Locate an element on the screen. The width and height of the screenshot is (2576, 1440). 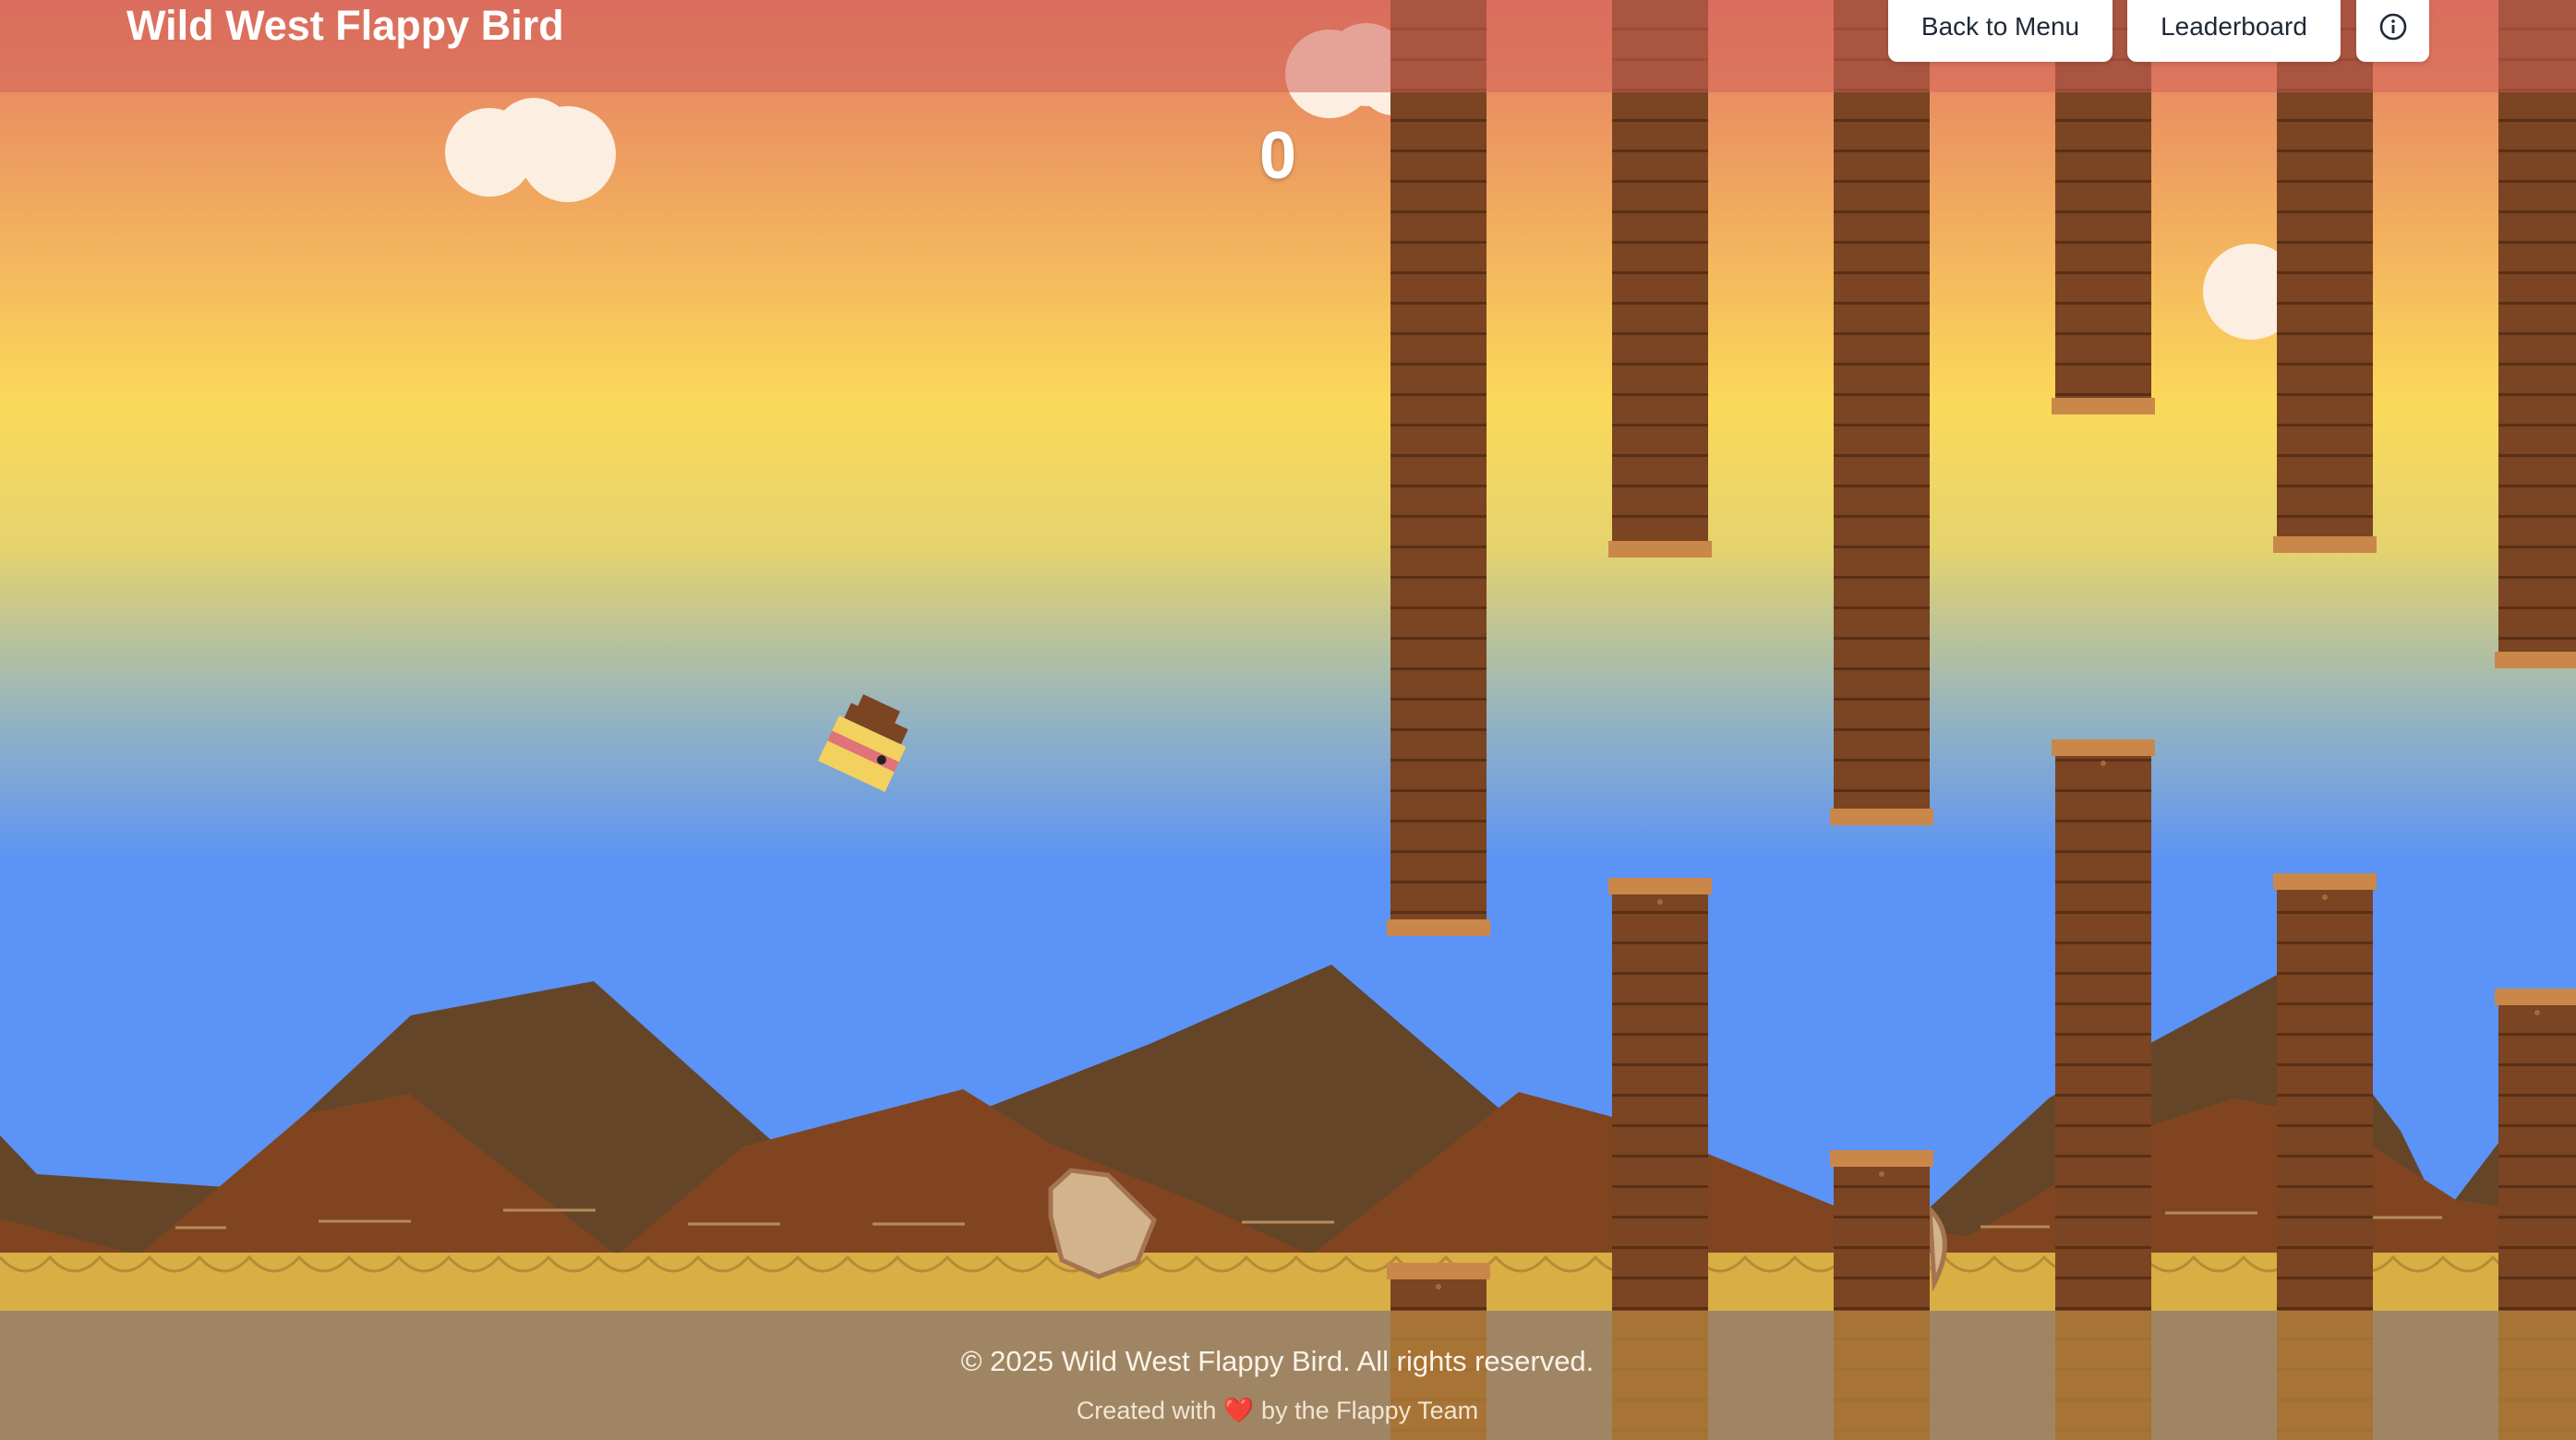
credit-prefix: Created with is located at coordinates (1146, 1410).